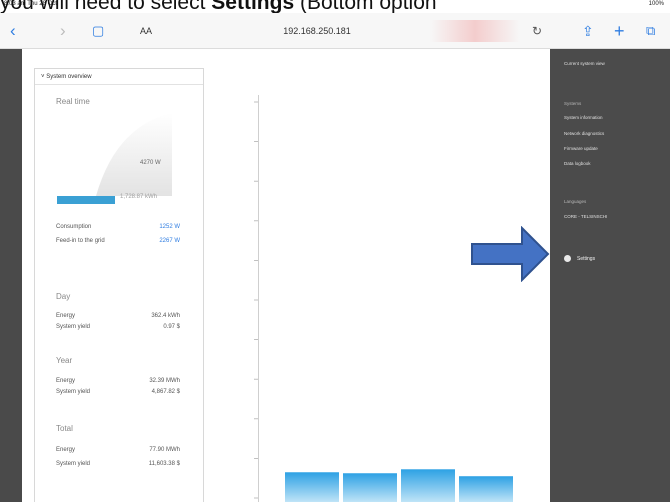  What do you see at coordinates (43, 77) in the screenshot?
I see `collapse-icon: ˅` at bounding box center [43, 77].